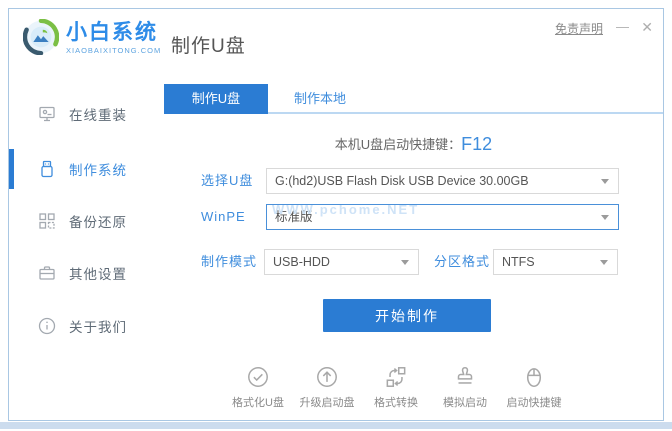 The width and height of the screenshot is (672, 431). What do you see at coordinates (98, 170) in the screenshot?
I see `sidebar-item-label: 制作系统` at bounding box center [98, 170].